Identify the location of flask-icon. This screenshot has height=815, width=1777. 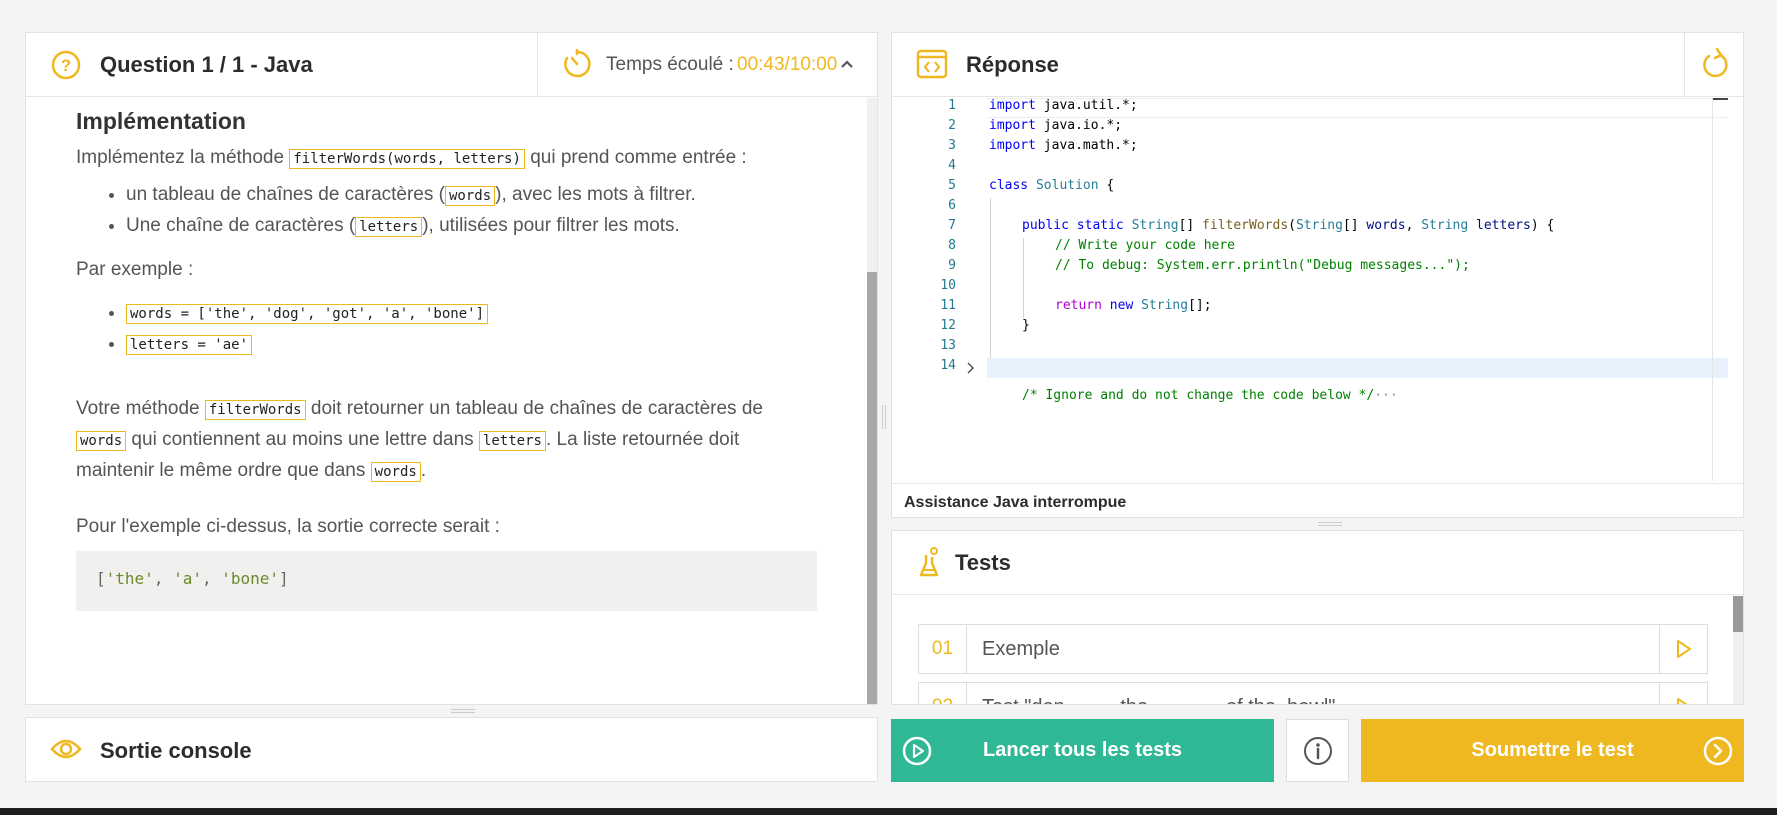
(929, 563).